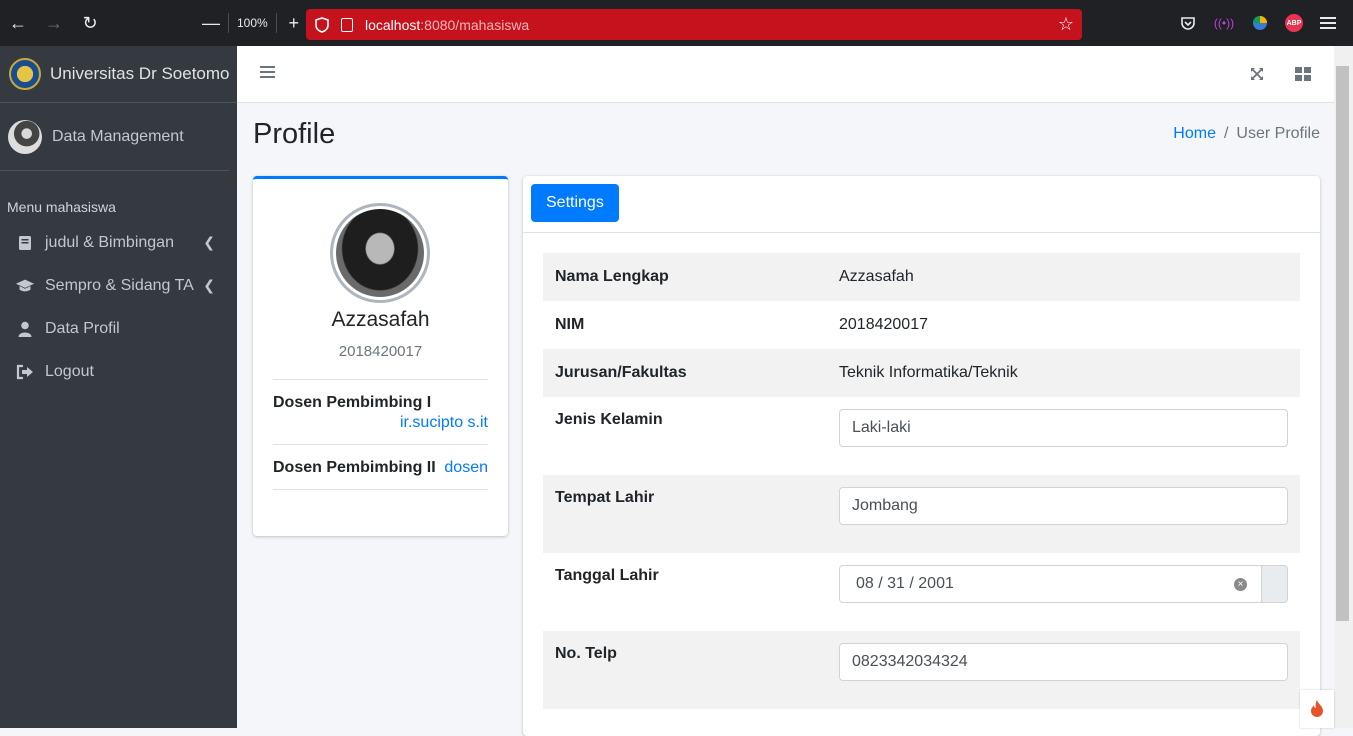 The width and height of the screenshot is (1353, 736). What do you see at coordinates (109, 242) in the screenshot?
I see `sidebar-item-label: judul & Bimbingan` at bounding box center [109, 242].